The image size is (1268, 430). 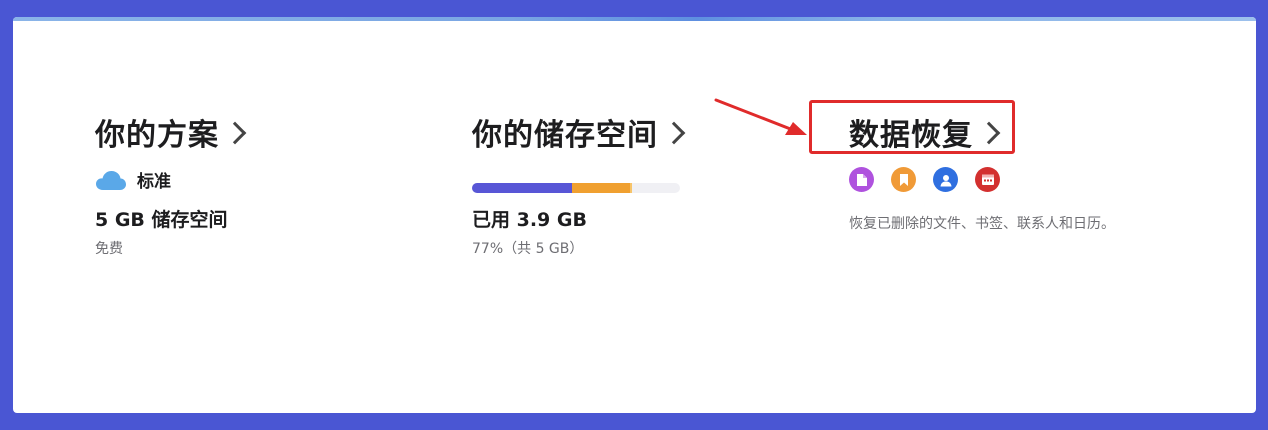 I want to click on contacts-icon, so click(x=945, y=179).